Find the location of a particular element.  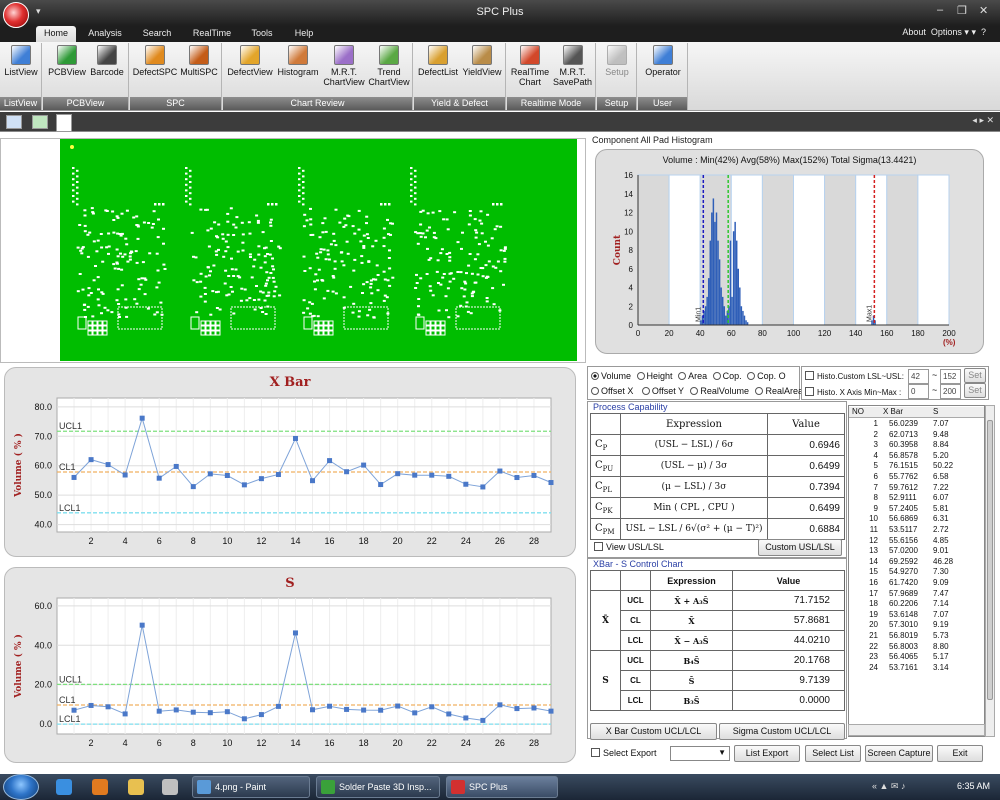

yieldview-button: YieldView is located at coordinates (482, 61).